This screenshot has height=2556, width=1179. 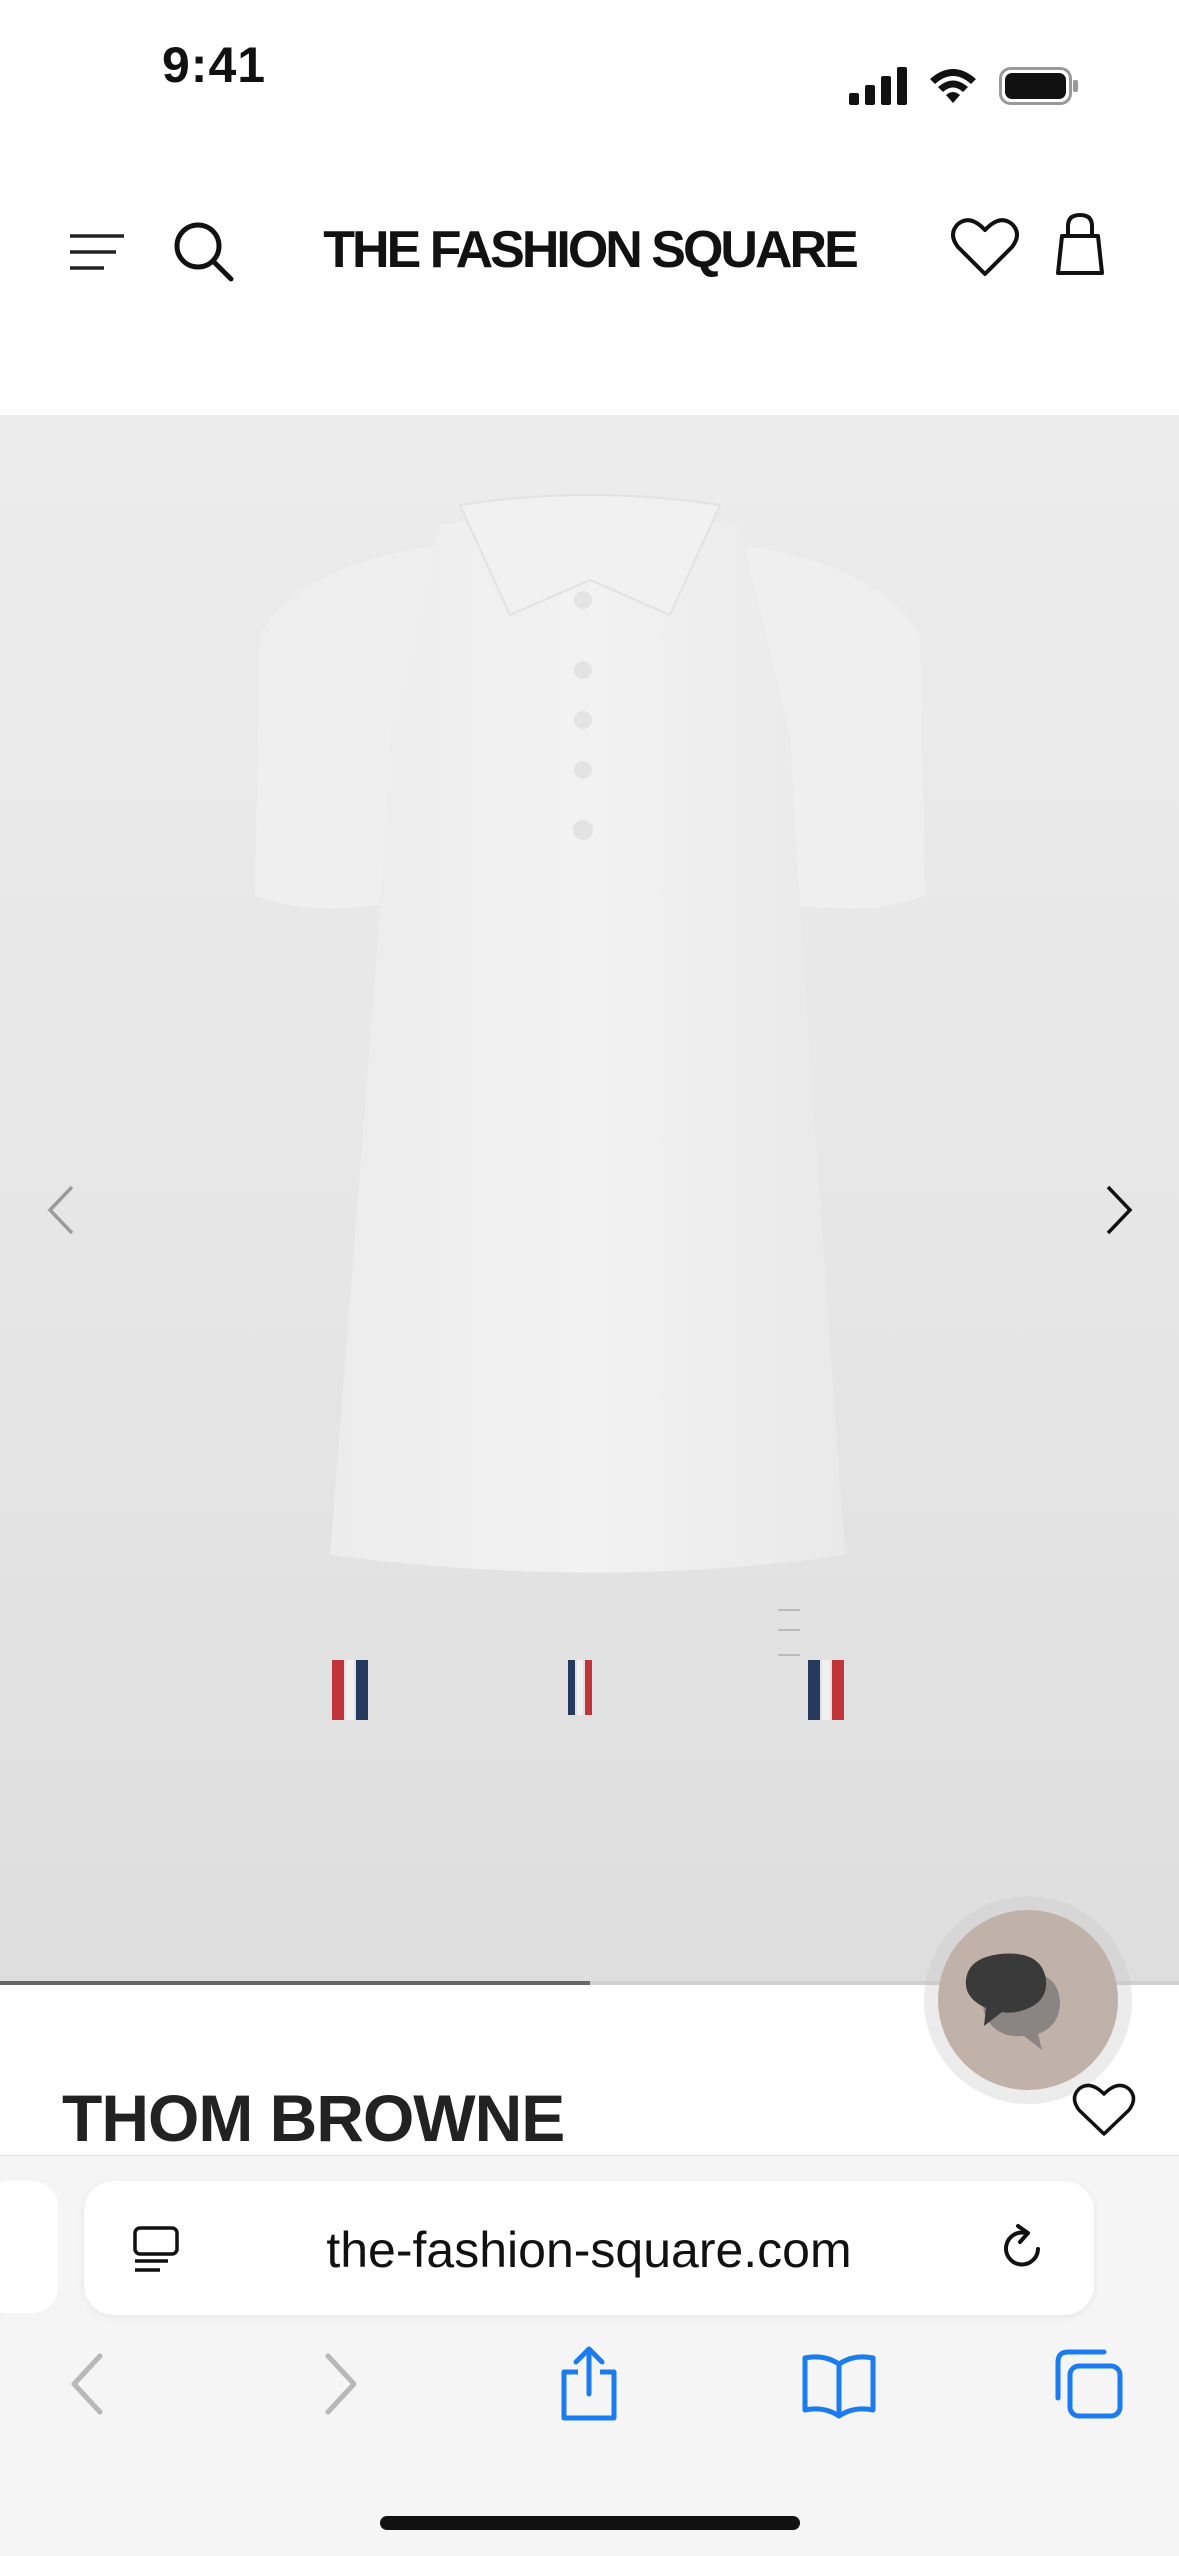 I want to click on chat-button, so click(x=1028, y=2000).